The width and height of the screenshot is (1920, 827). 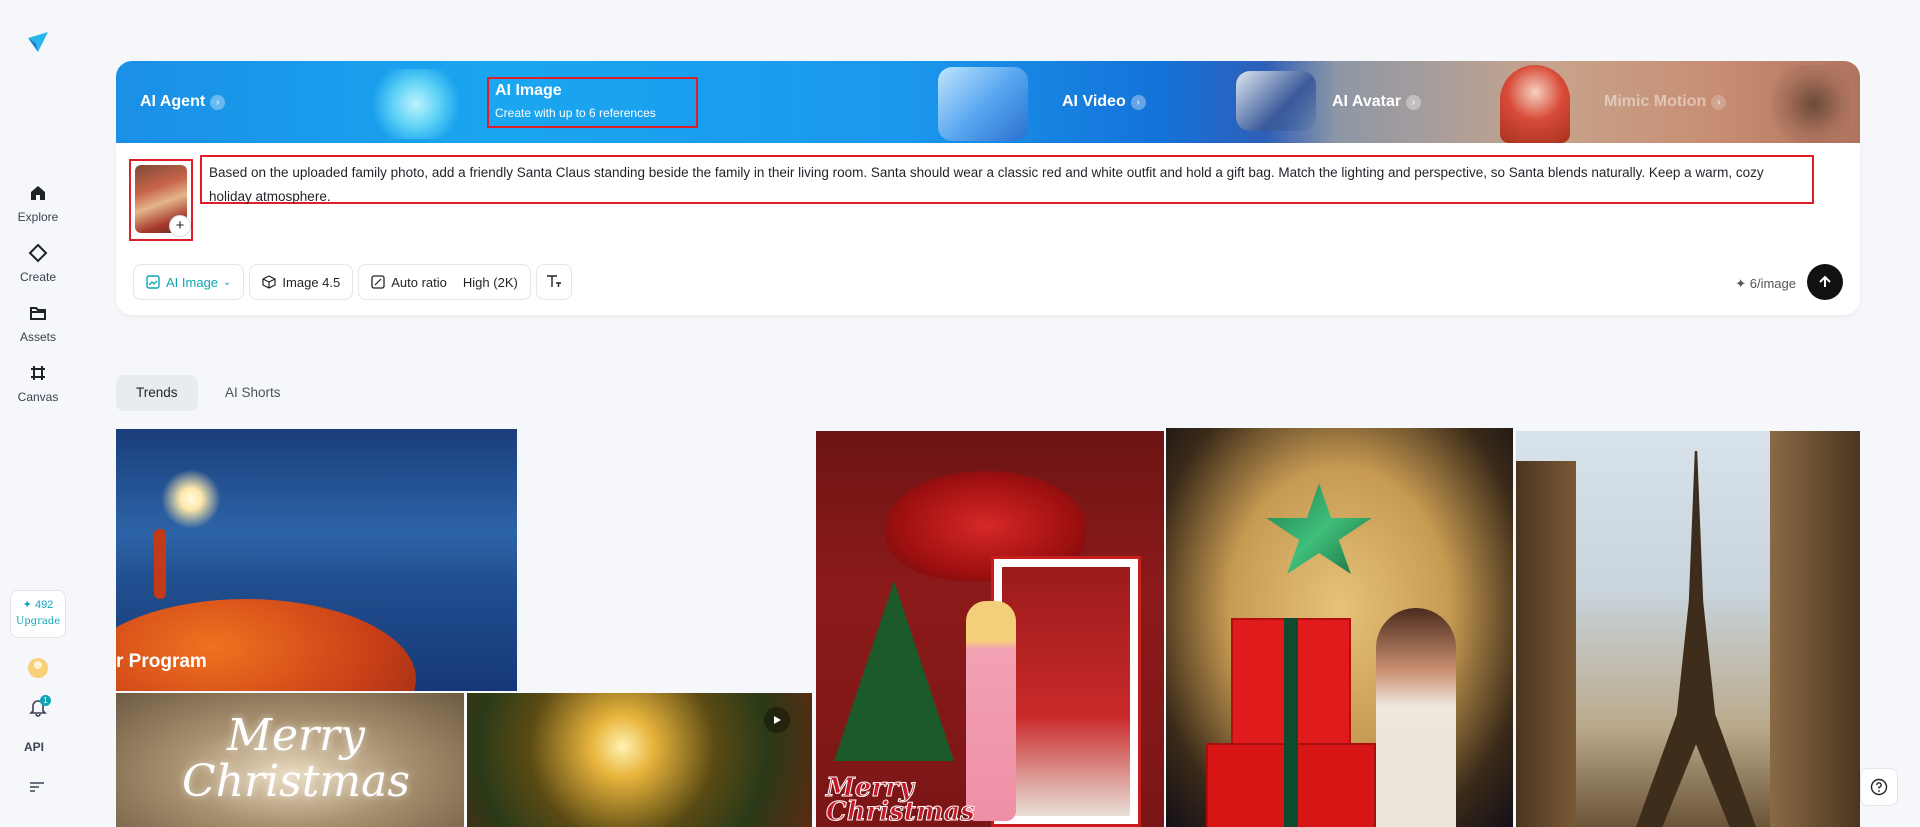 I want to click on help-button, so click(x=1879, y=787).